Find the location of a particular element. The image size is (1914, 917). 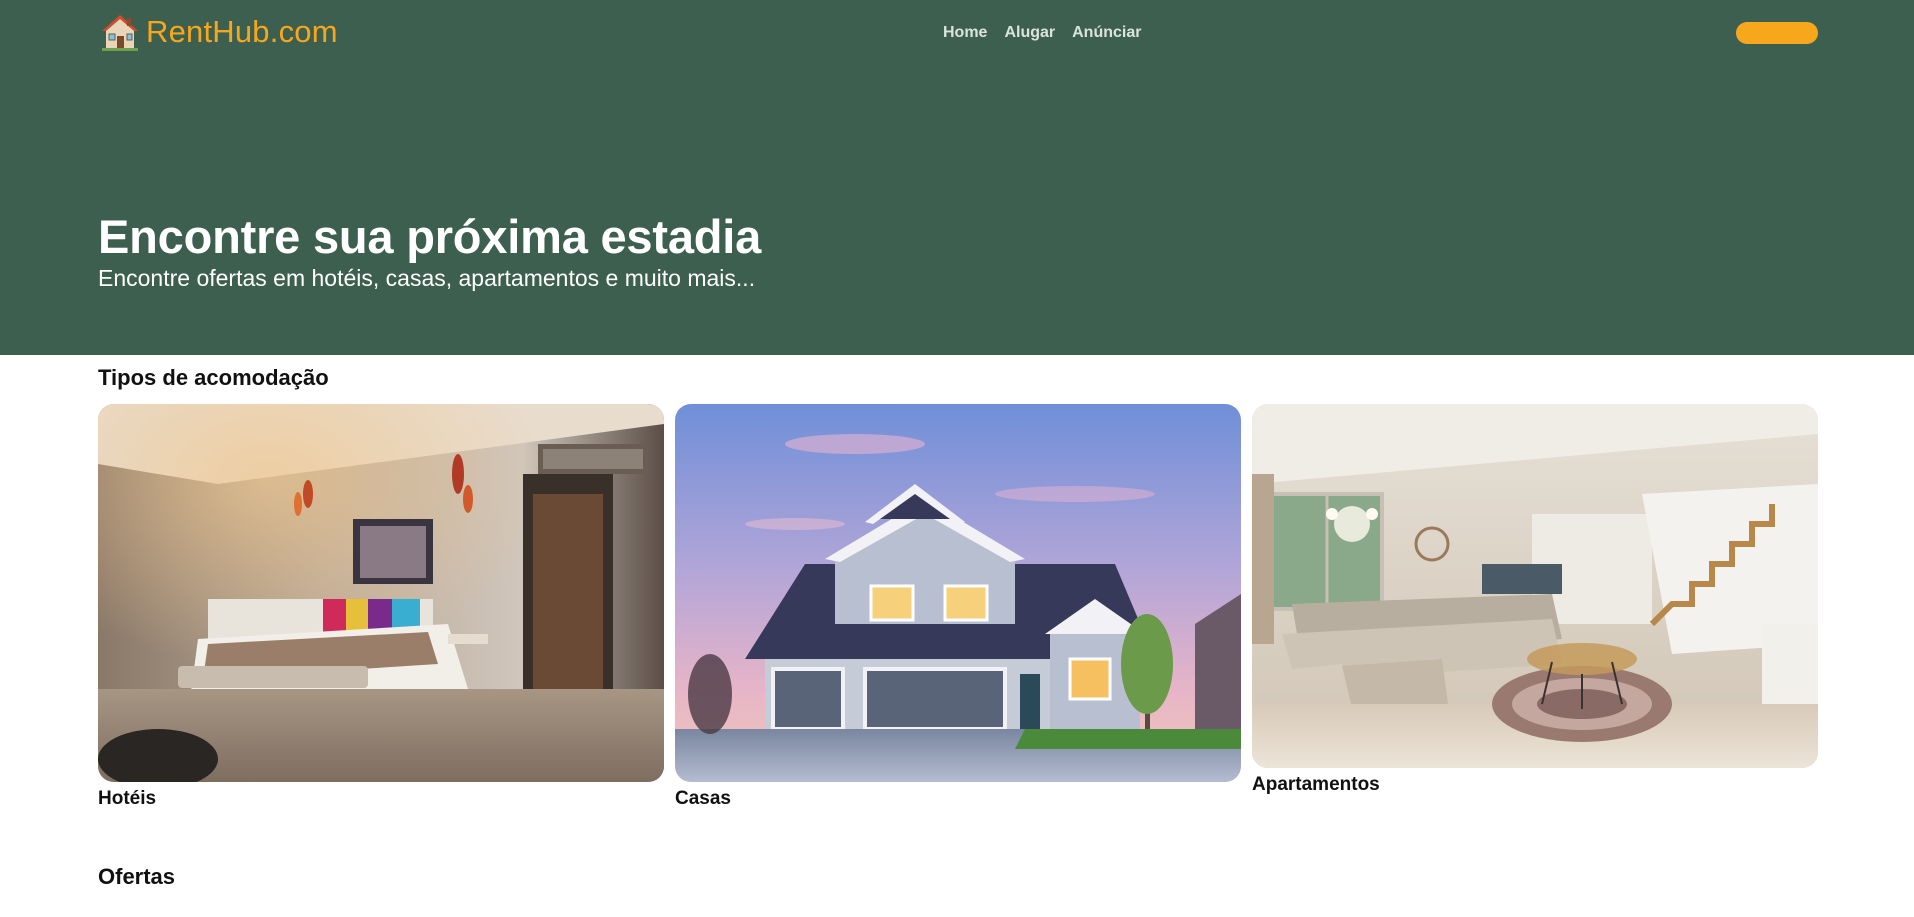

main-nav: Home Alugar Anúnciar is located at coordinates (1042, 33).